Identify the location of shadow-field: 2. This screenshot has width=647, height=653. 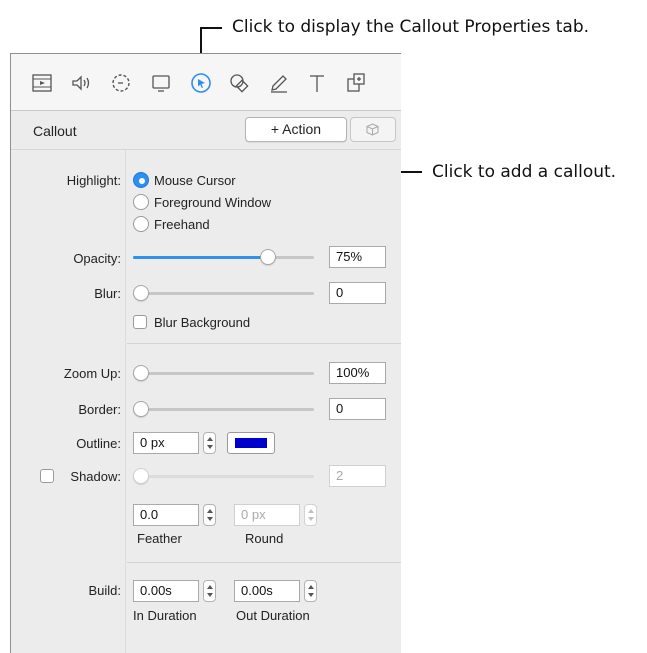
(357, 476).